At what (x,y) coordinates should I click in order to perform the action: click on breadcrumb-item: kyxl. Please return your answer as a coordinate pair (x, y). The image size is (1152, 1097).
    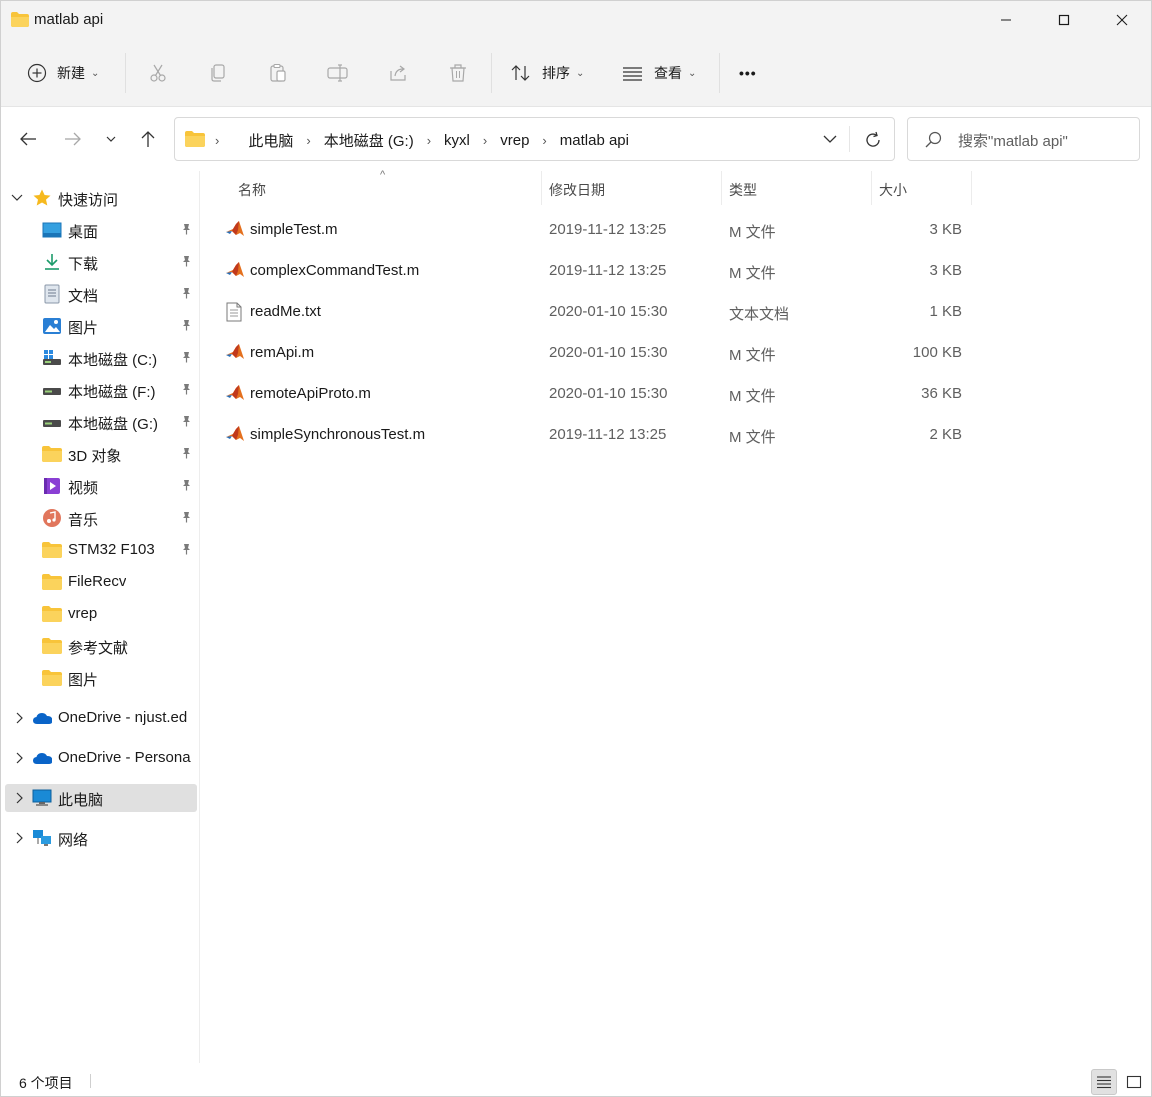
    Looking at the image, I should click on (457, 140).